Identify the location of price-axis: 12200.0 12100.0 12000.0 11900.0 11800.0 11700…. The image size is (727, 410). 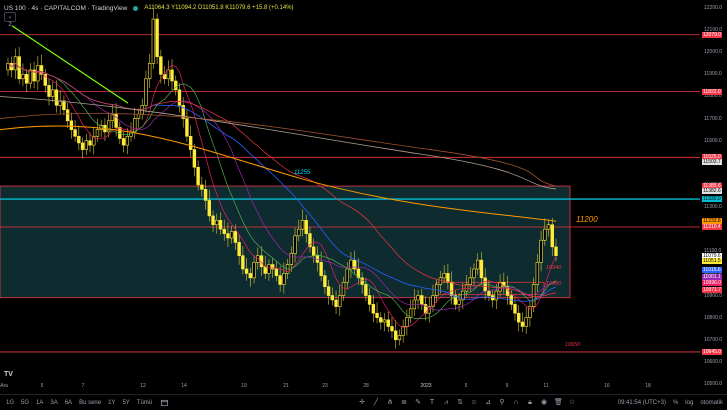
(713, 196).